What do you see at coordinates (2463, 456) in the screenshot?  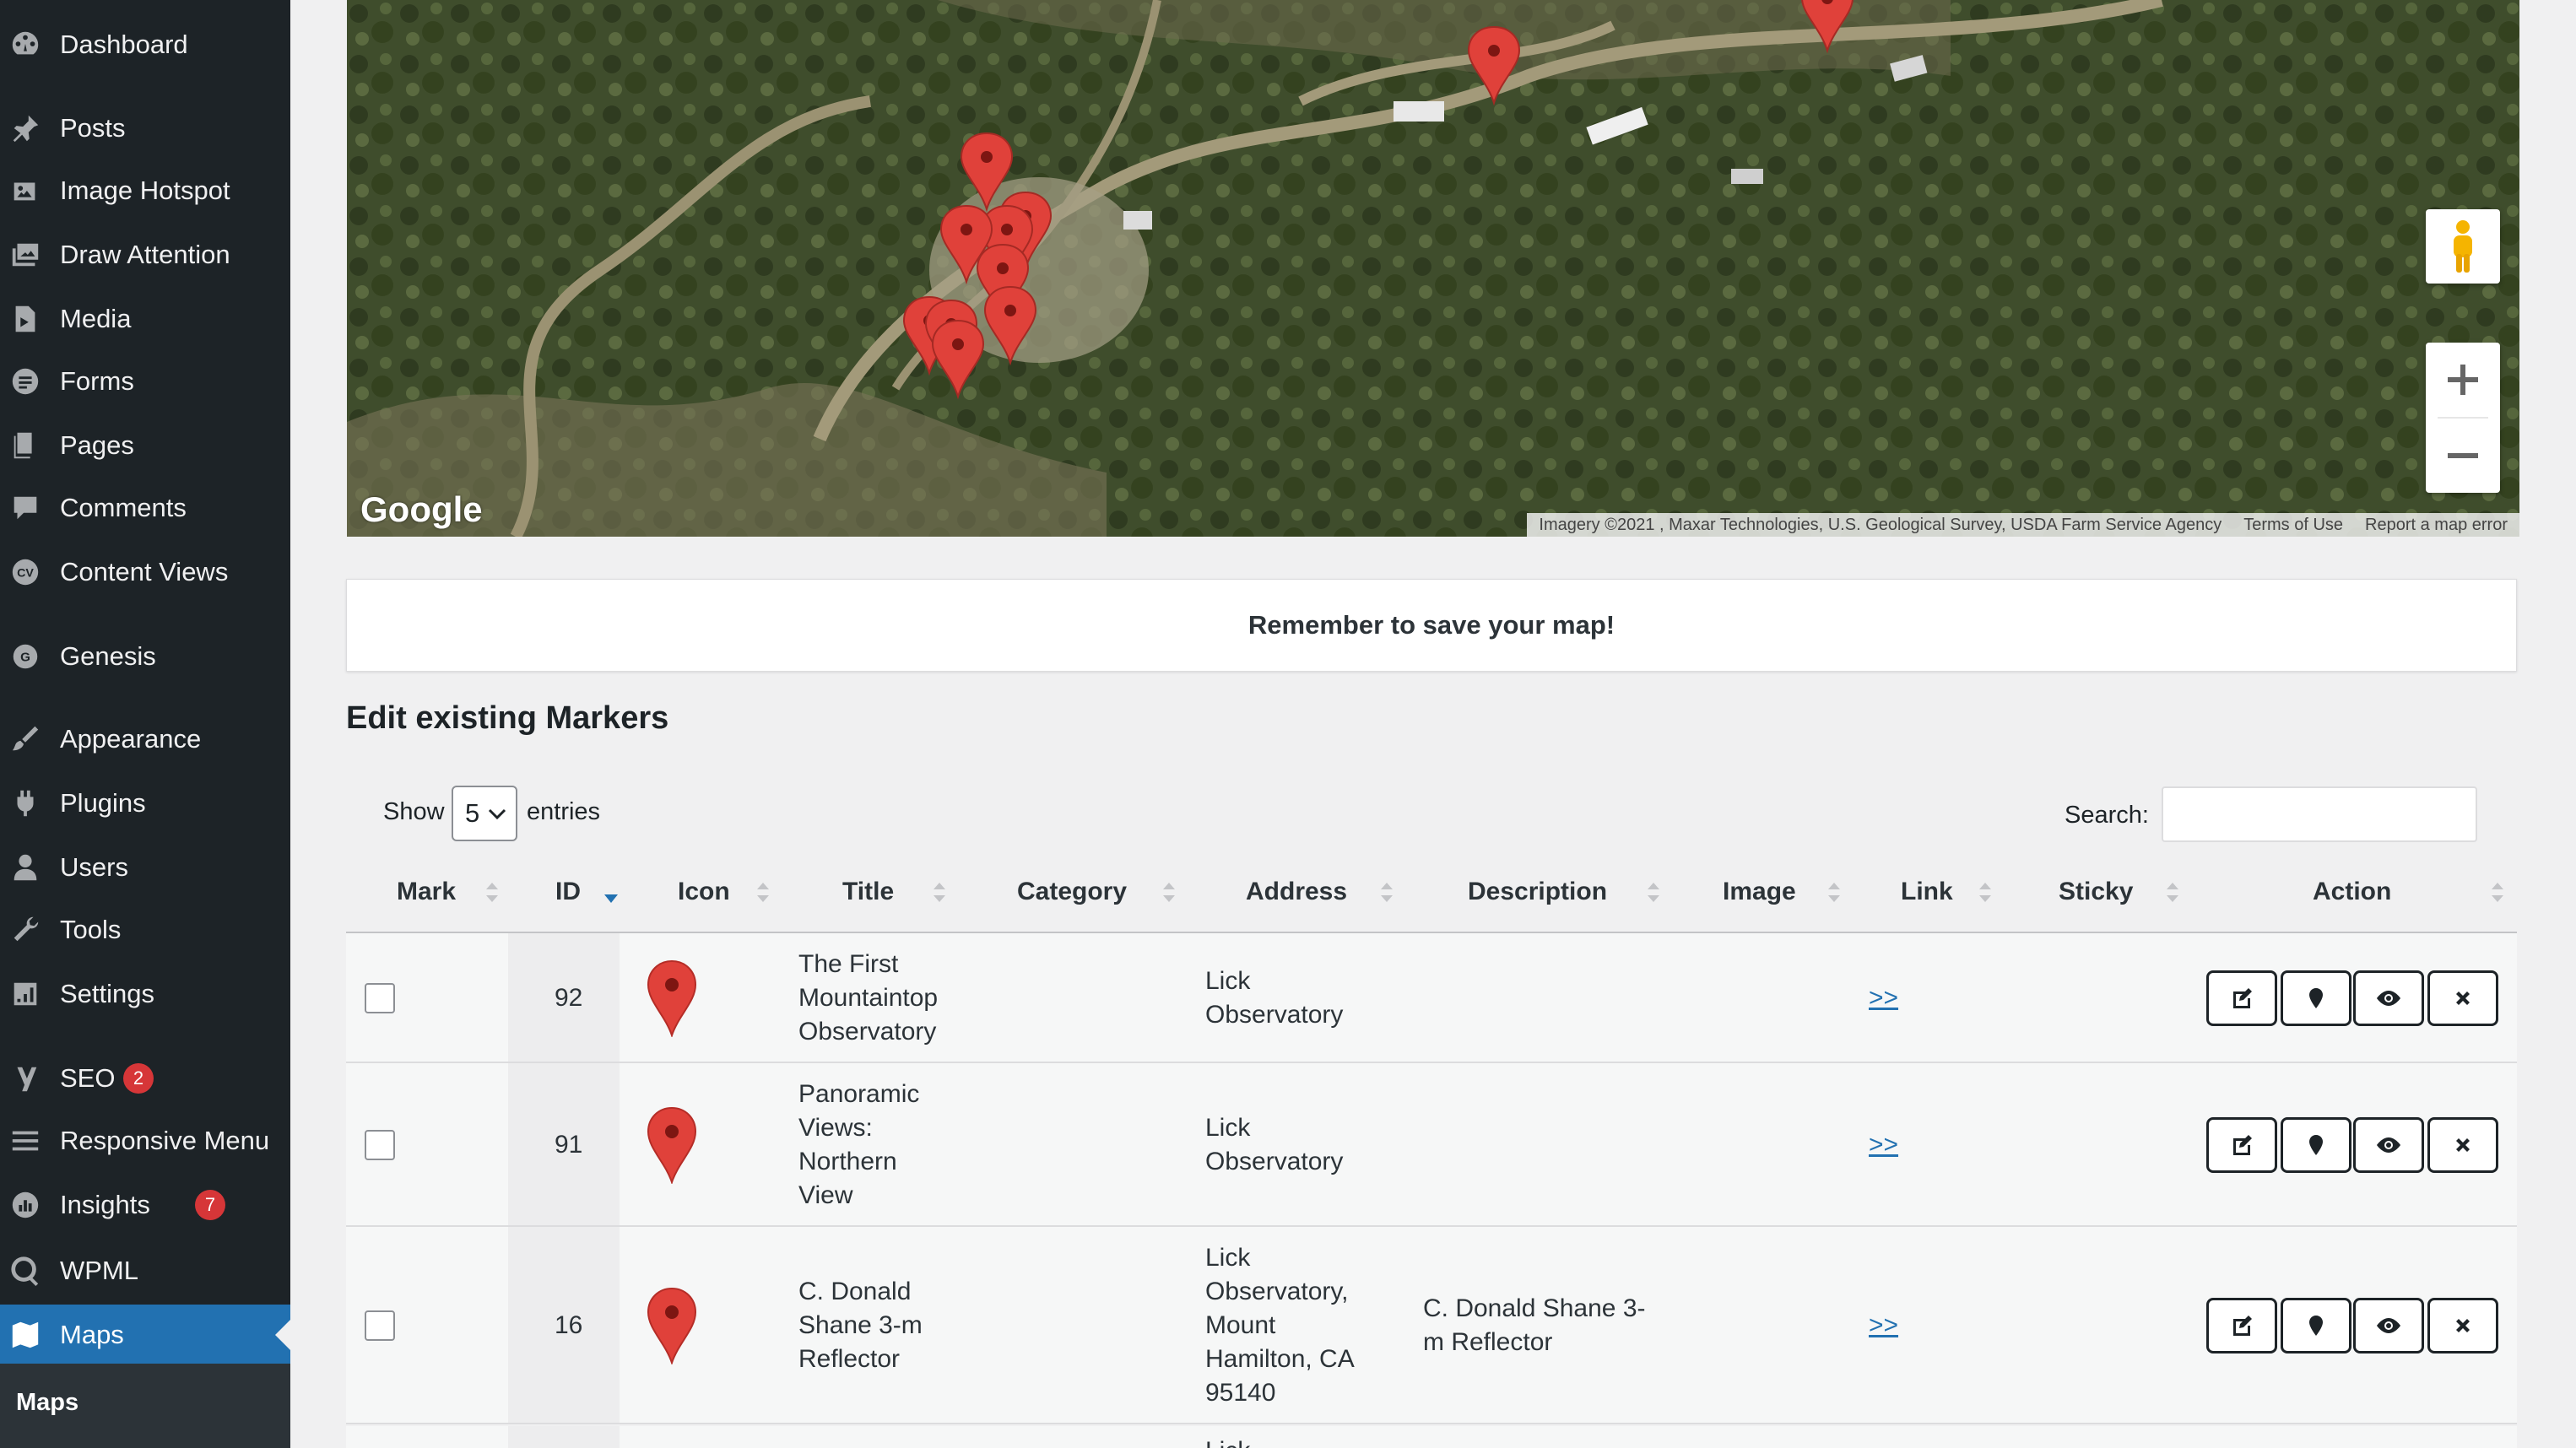 I see `zoom-out-button` at bounding box center [2463, 456].